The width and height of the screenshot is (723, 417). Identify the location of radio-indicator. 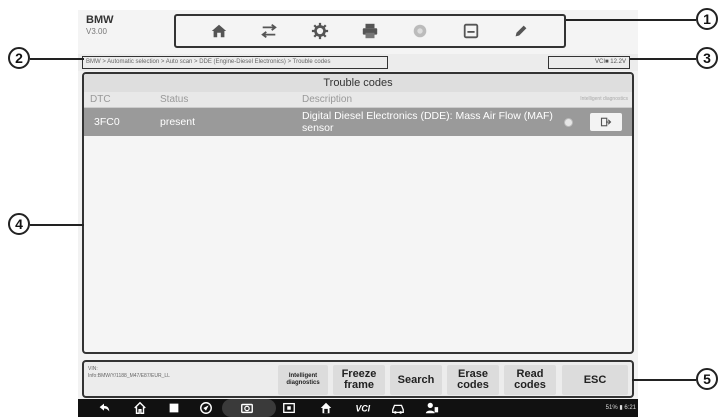
(568, 122).